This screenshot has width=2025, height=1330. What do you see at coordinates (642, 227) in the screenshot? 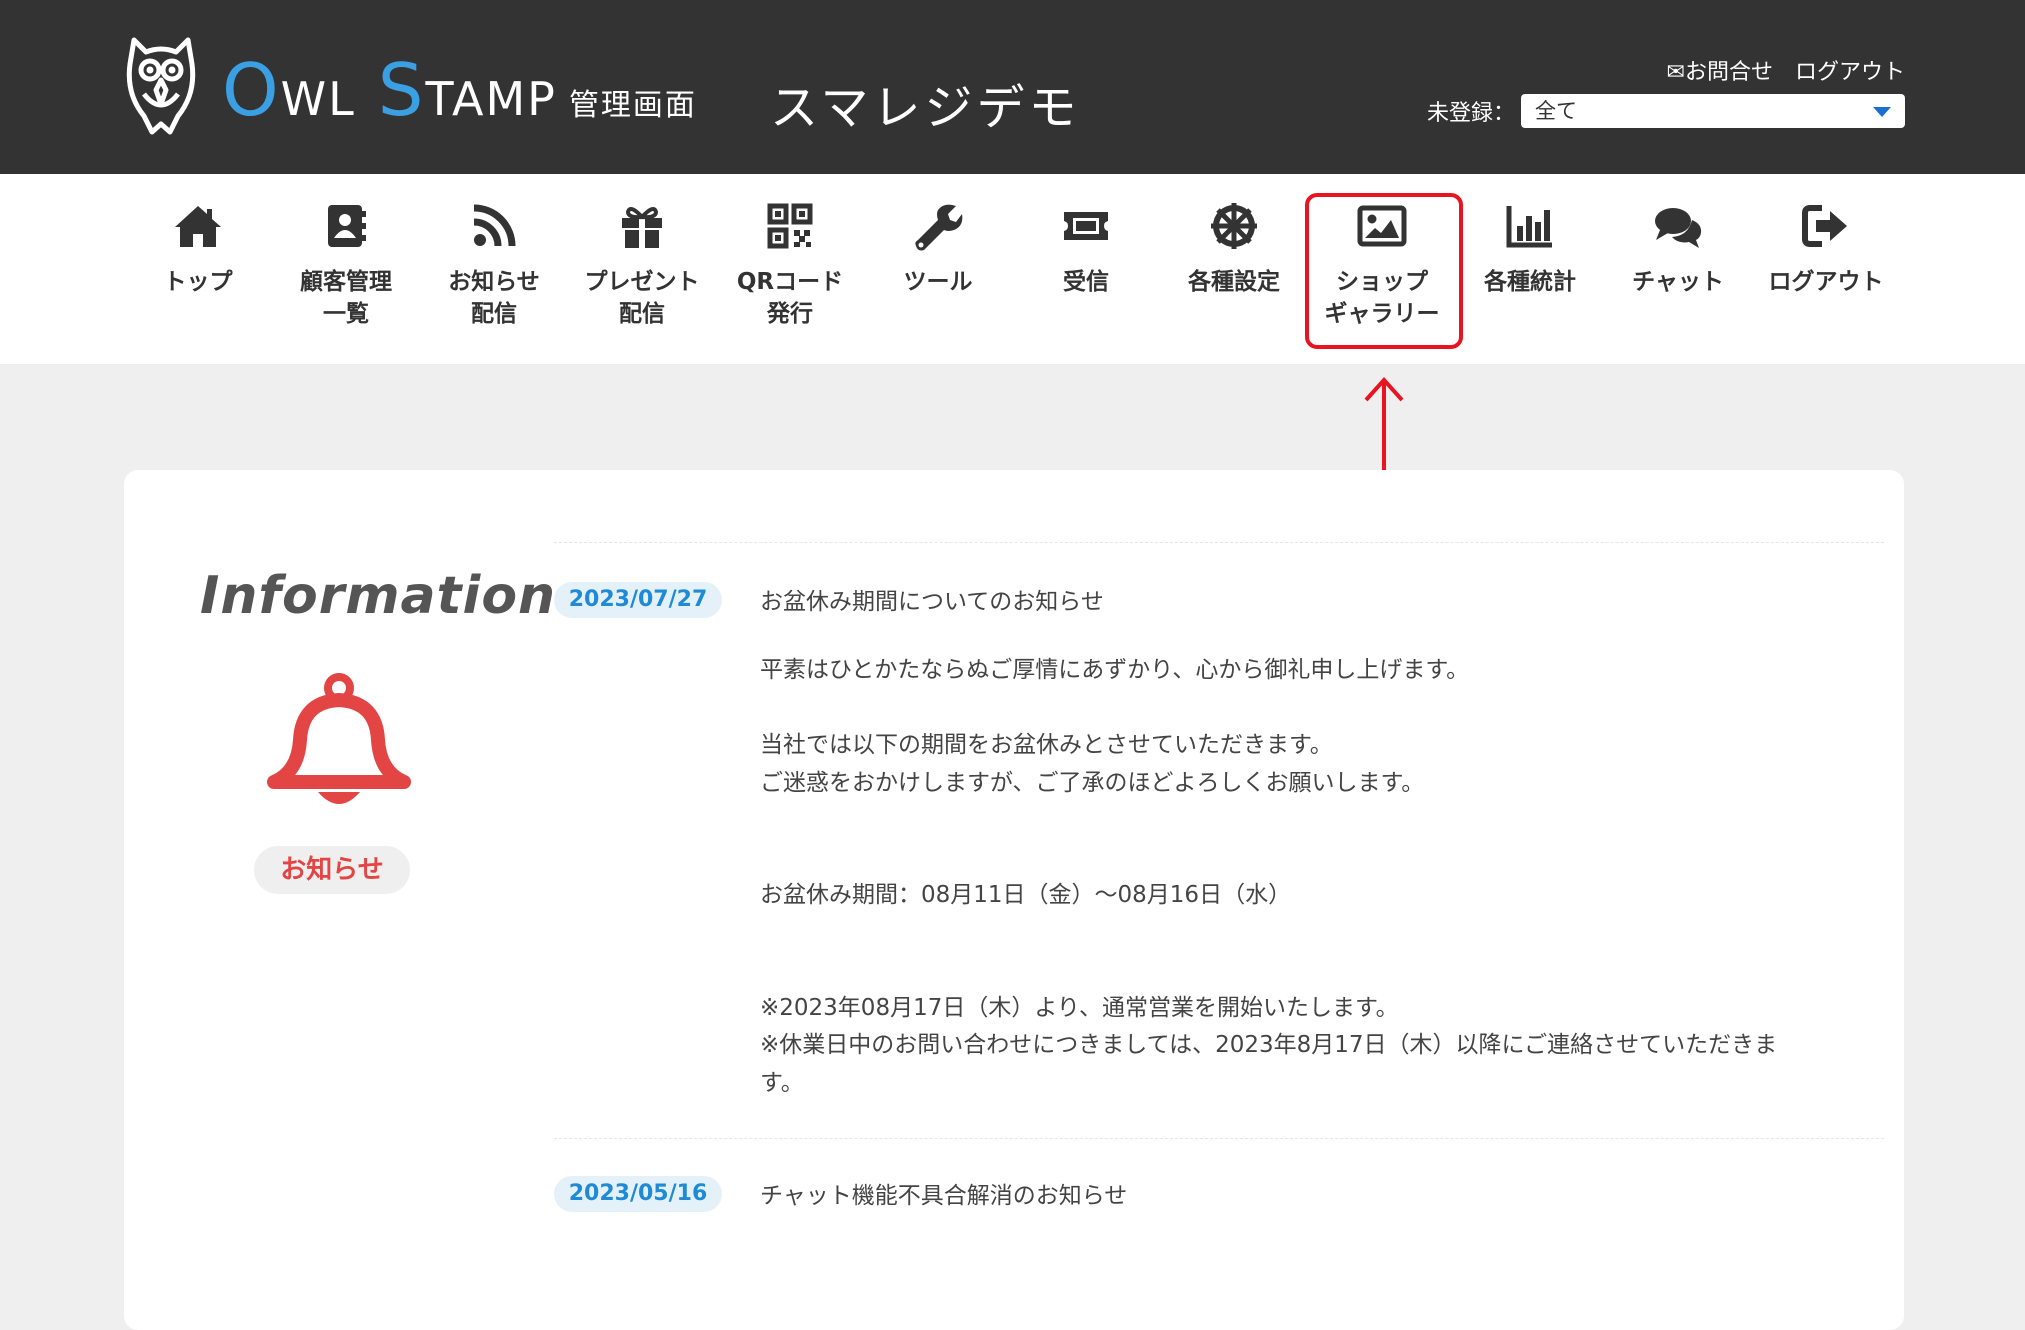
I see `gift-icon` at bounding box center [642, 227].